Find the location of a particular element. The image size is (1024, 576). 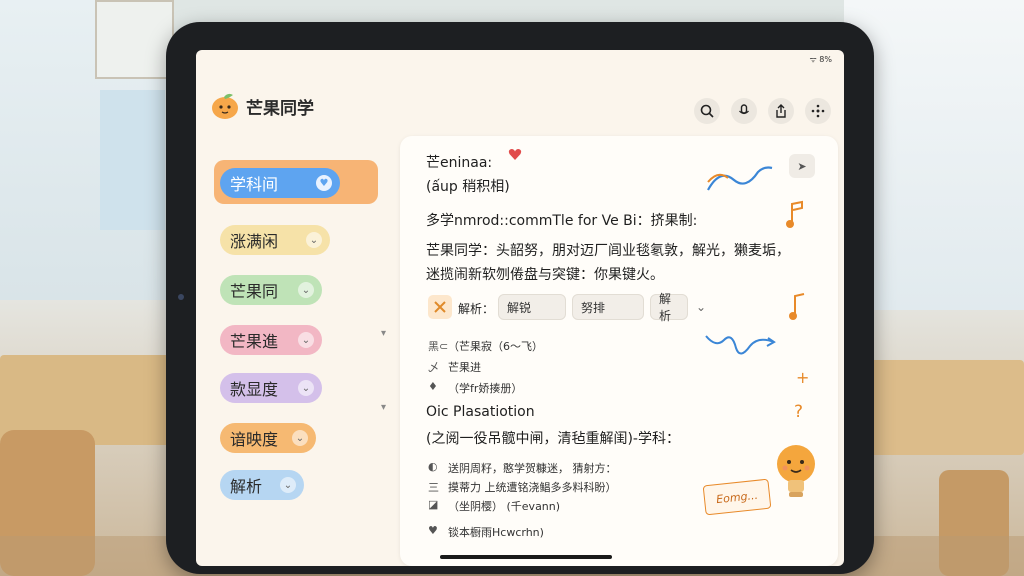

sidebar-item-review: 涨满闲 ⌄ is located at coordinates (275, 240).